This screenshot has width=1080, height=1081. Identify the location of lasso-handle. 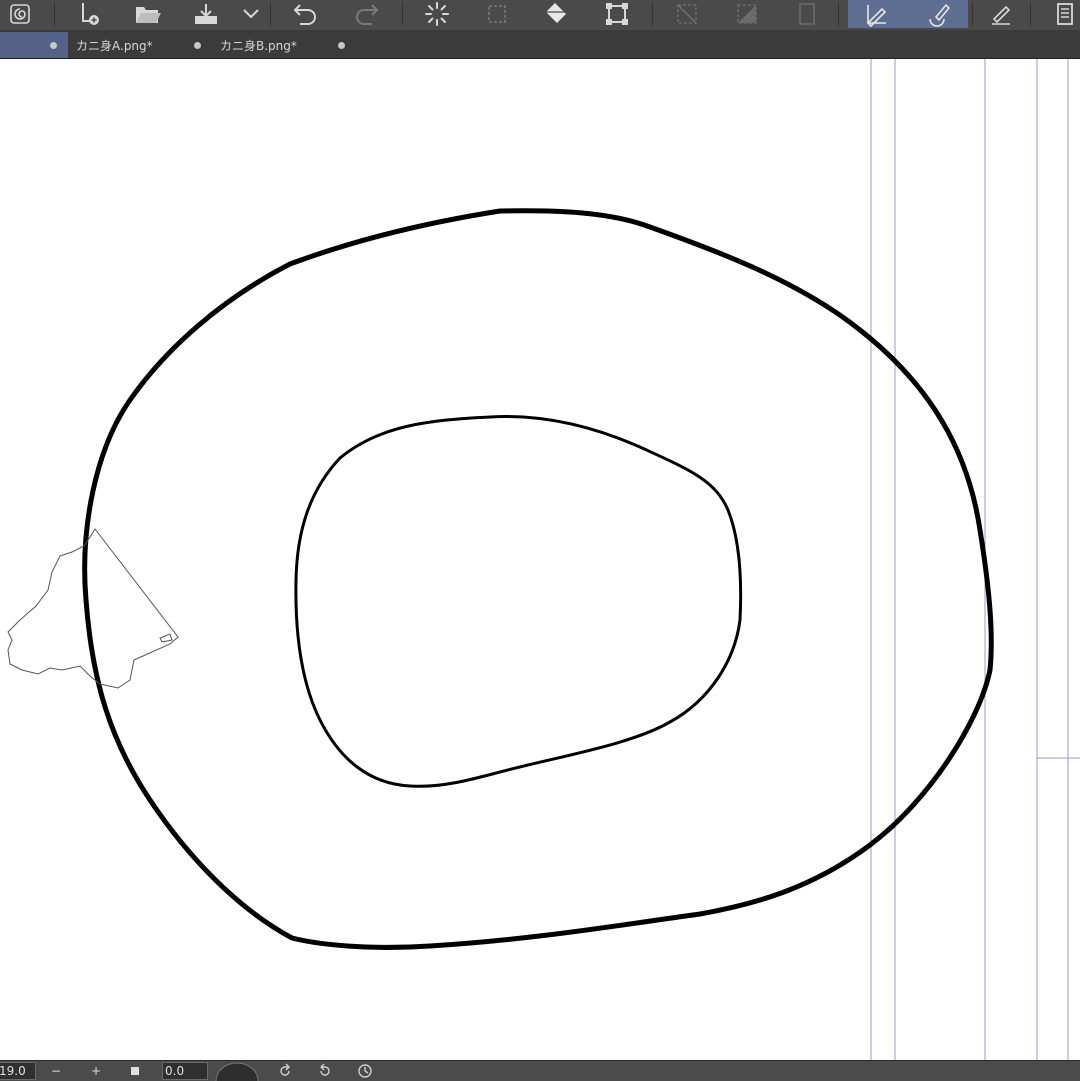
(166, 638).